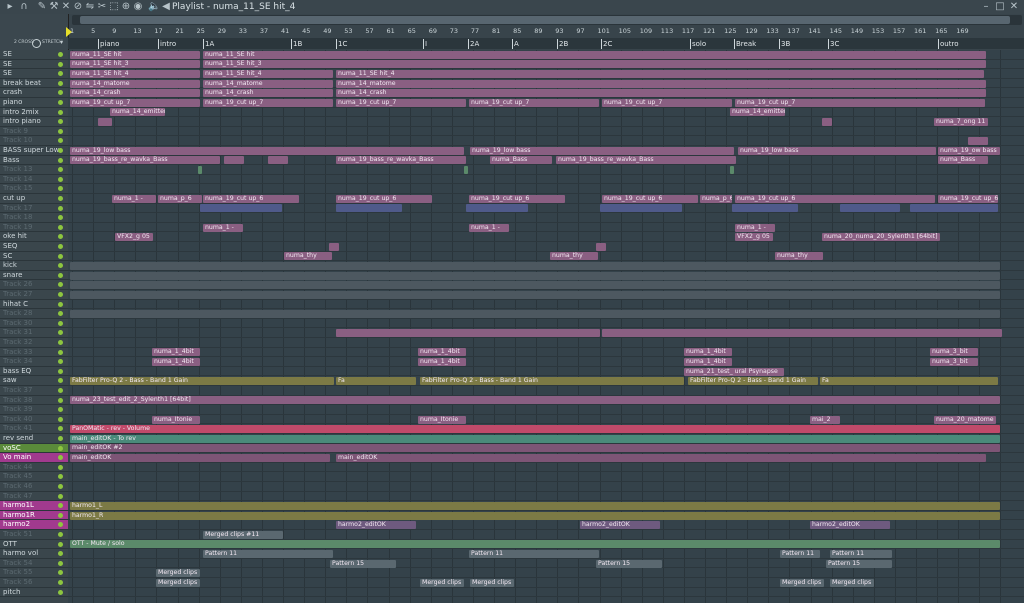  What do you see at coordinates (34, 247) in the screenshot?
I see `track-header: SEQ` at bounding box center [34, 247].